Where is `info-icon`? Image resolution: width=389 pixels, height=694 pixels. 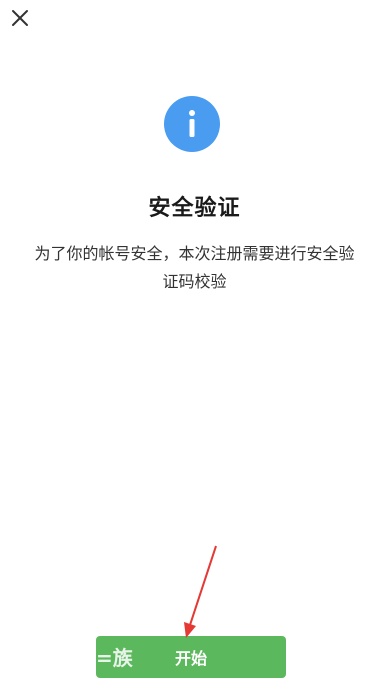
info-icon is located at coordinates (192, 124).